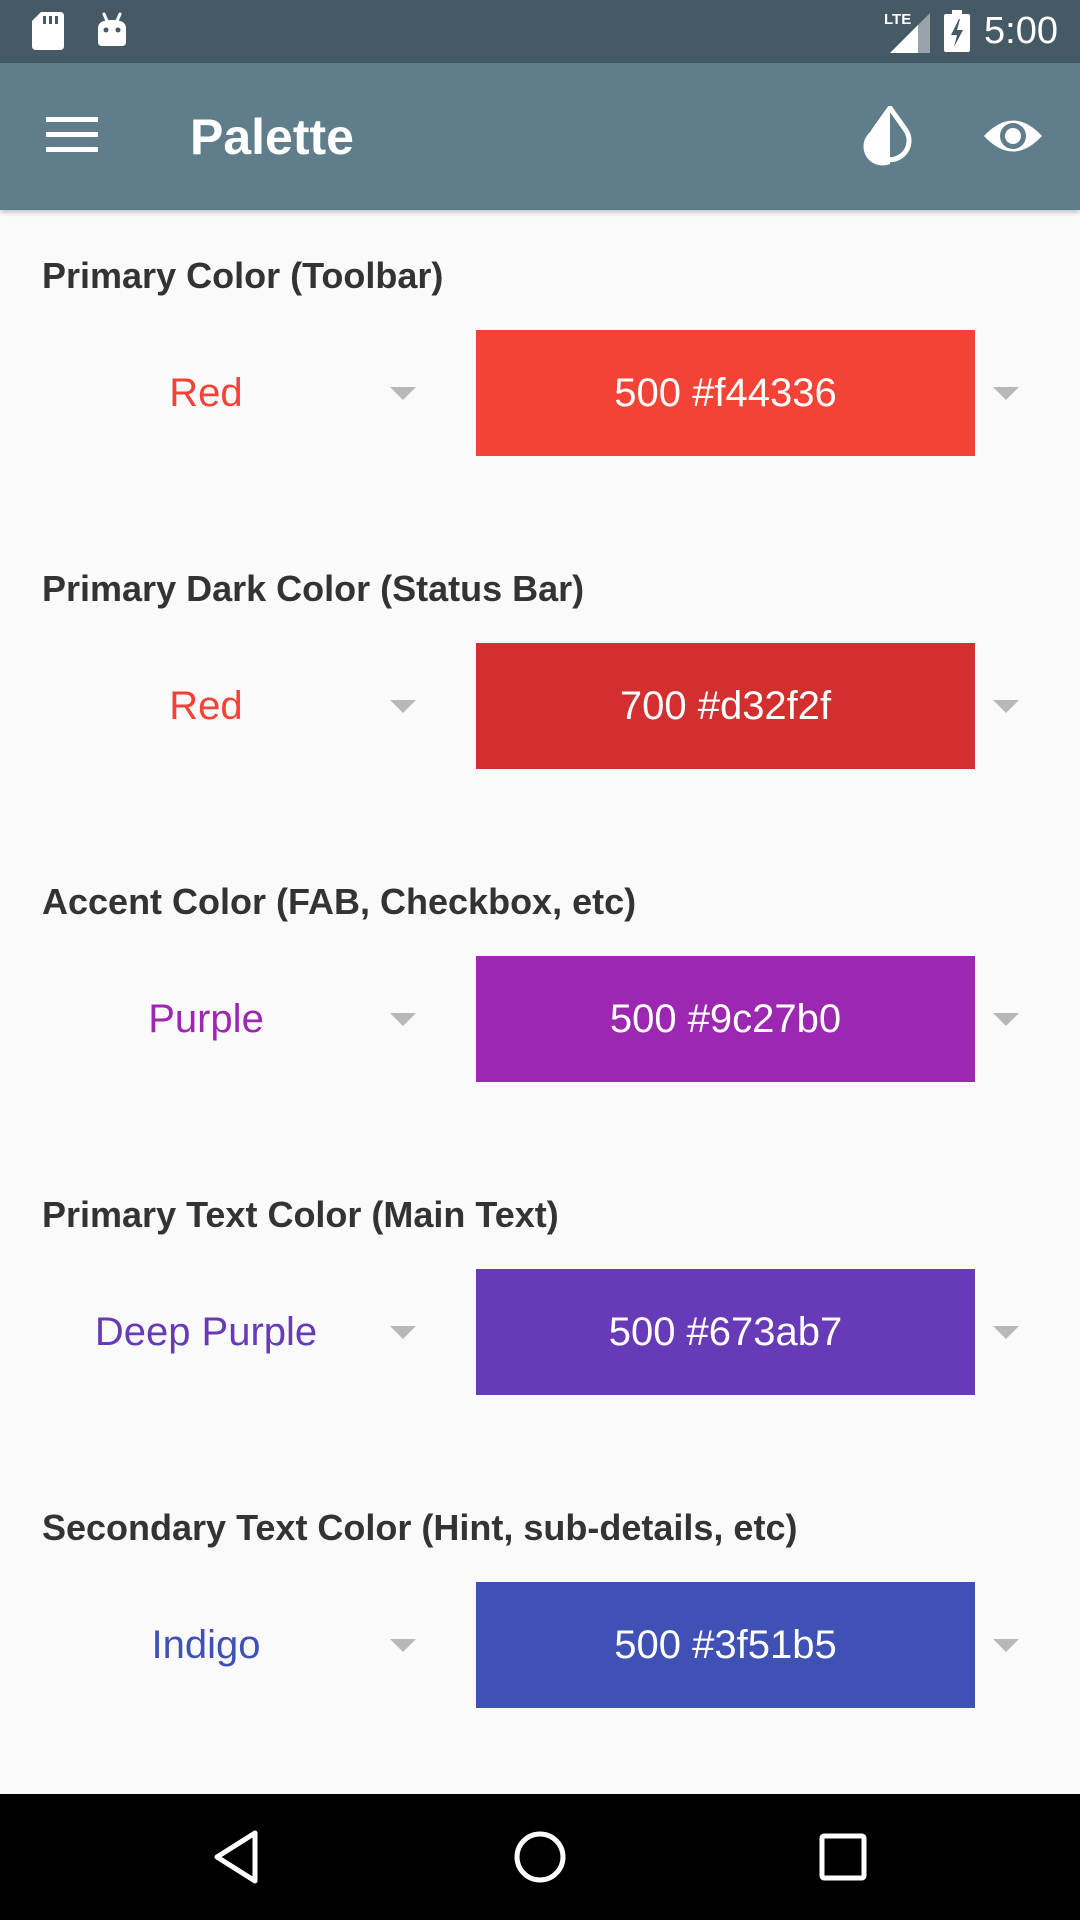  Describe the element at coordinates (1021, 31) in the screenshot. I see `clock: 5:00` at that location.